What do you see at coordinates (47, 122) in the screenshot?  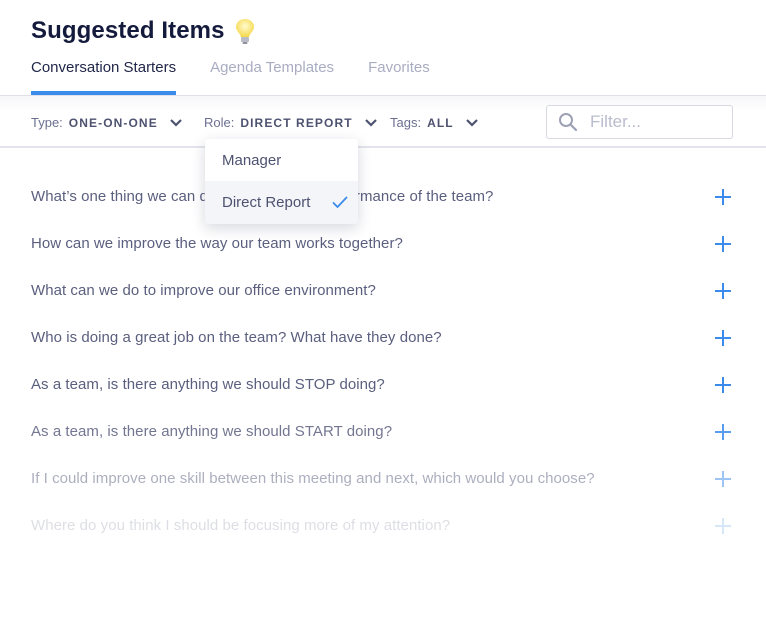 I see `type-filter-label: Type:` at bounding box center [47, 122].